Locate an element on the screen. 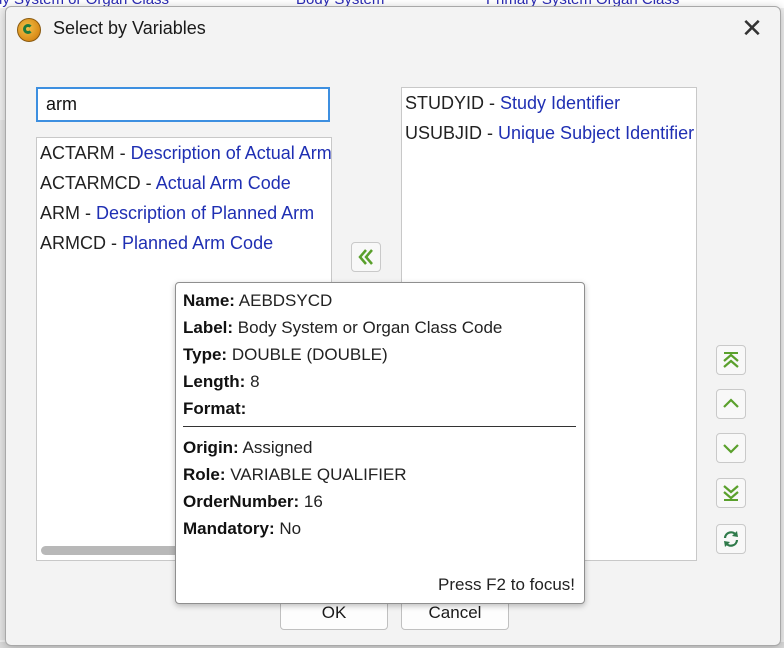 Image resolution: width=784 pixels, height=648 pixels. search-input is located at coordinates (183, 104).